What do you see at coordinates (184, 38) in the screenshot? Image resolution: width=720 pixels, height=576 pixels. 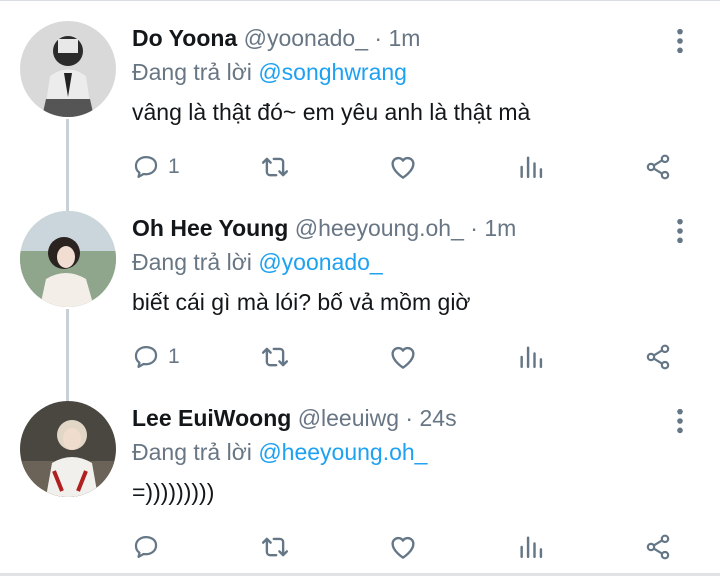 I see `display-name: Do Yoona` at bounding box center [184, 38].